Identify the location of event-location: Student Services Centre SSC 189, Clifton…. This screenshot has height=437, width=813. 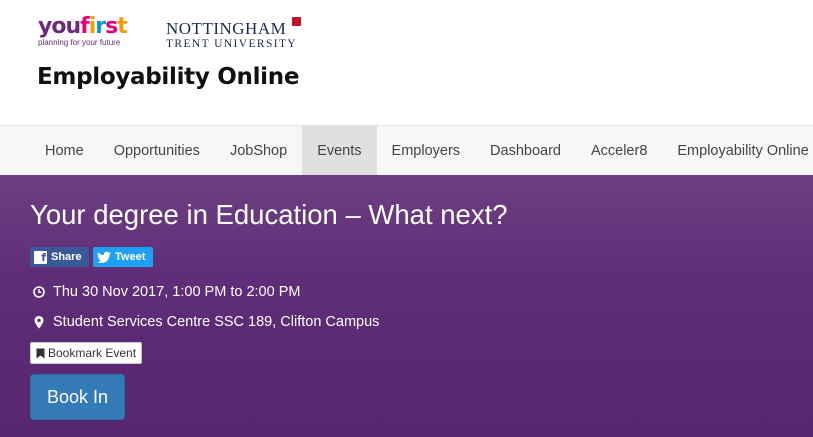
(206, 322).